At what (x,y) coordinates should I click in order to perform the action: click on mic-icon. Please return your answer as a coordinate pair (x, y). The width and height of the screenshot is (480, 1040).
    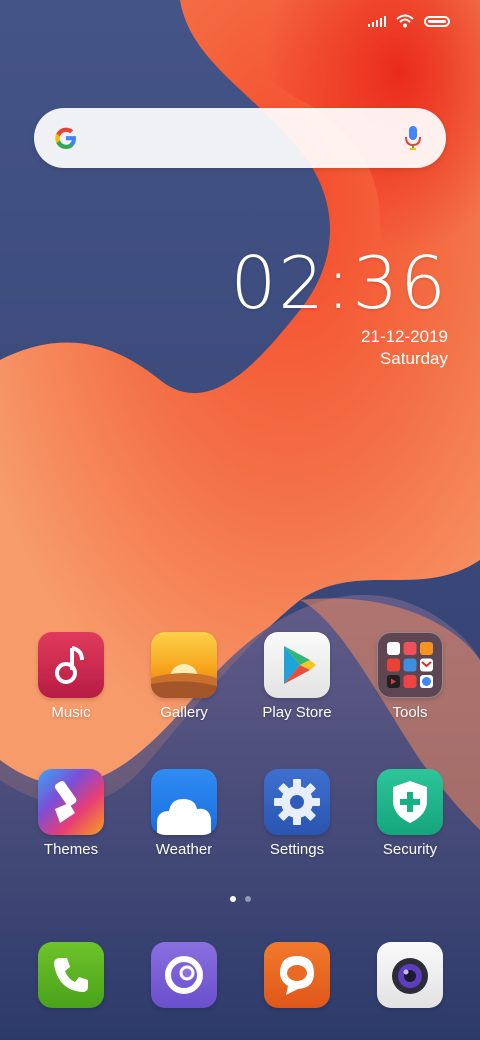
    Looking at the image, I should click on (413, 138).